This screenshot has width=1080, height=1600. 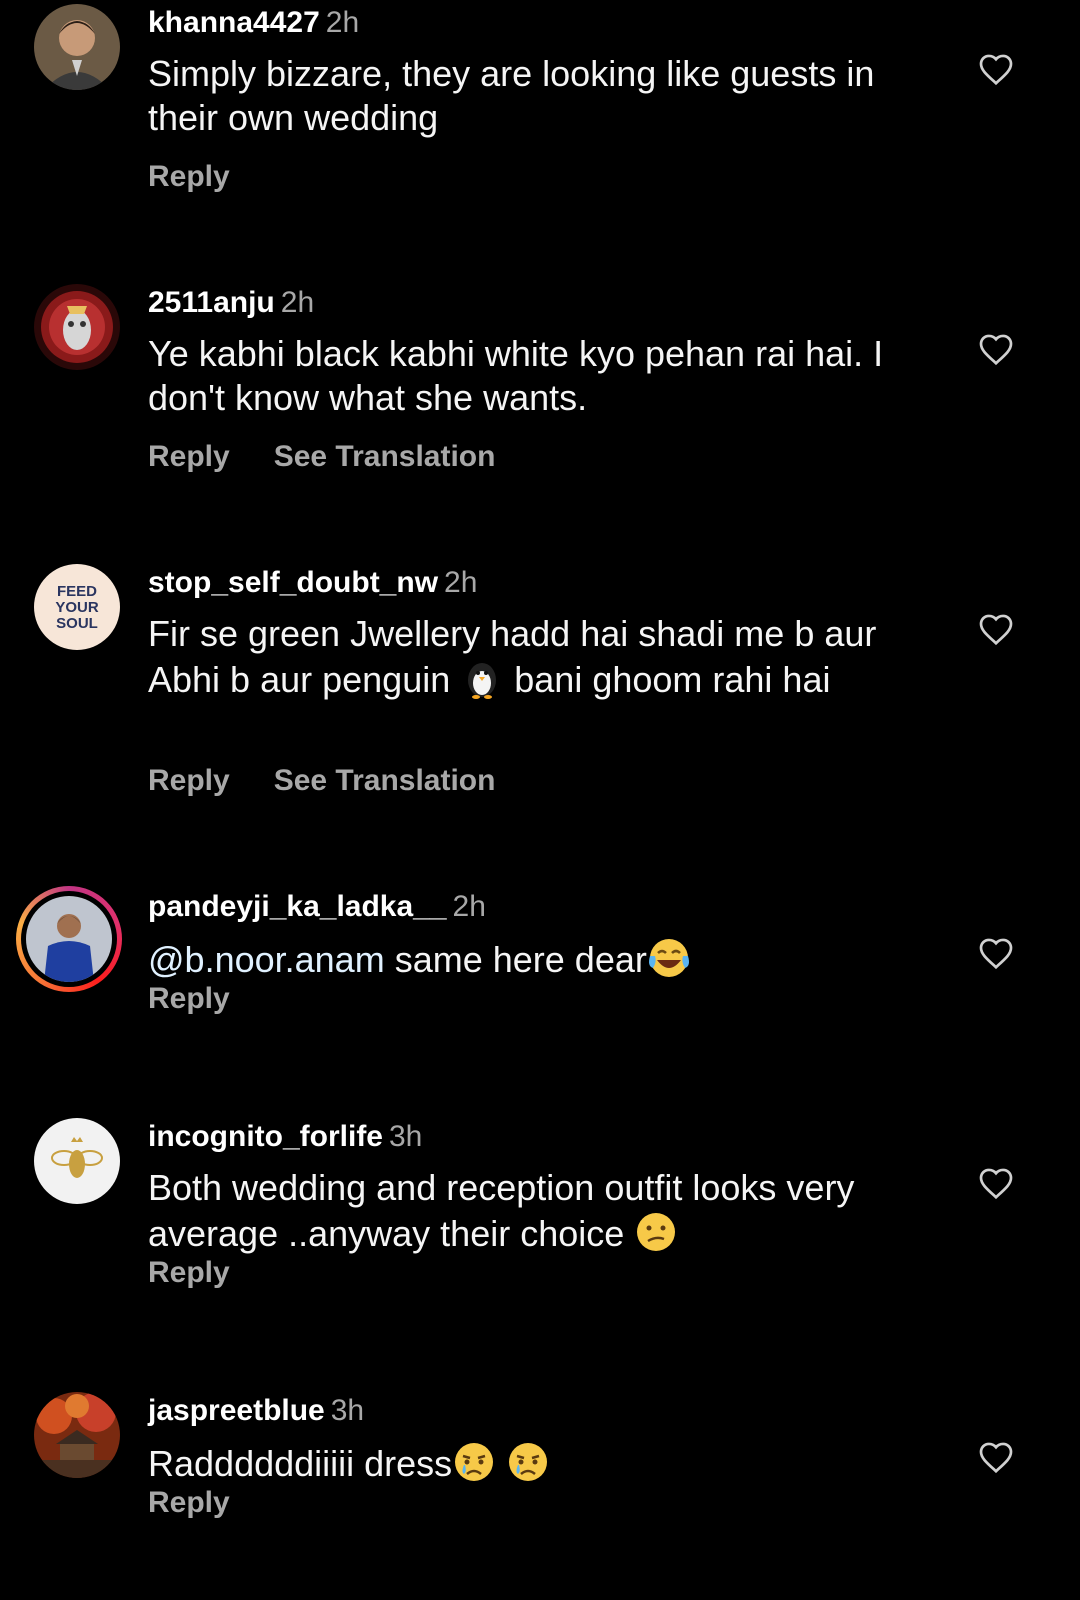 I want to click on comment-header: khanna4427 2h, so click(x=253, y=23).